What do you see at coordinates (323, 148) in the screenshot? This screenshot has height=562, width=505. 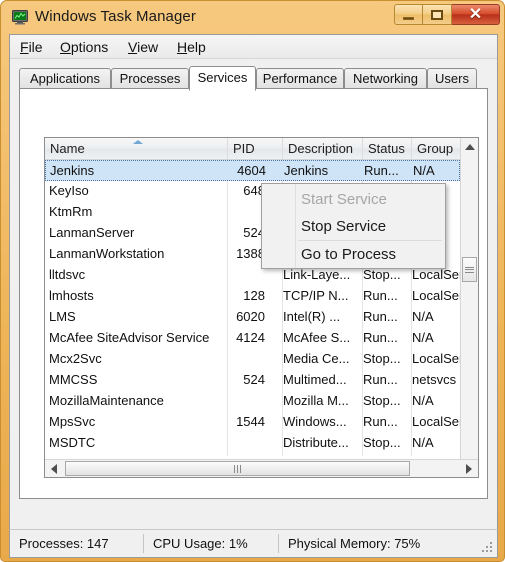 I see `column-header-description: Description` at bounding box center [323, 148].